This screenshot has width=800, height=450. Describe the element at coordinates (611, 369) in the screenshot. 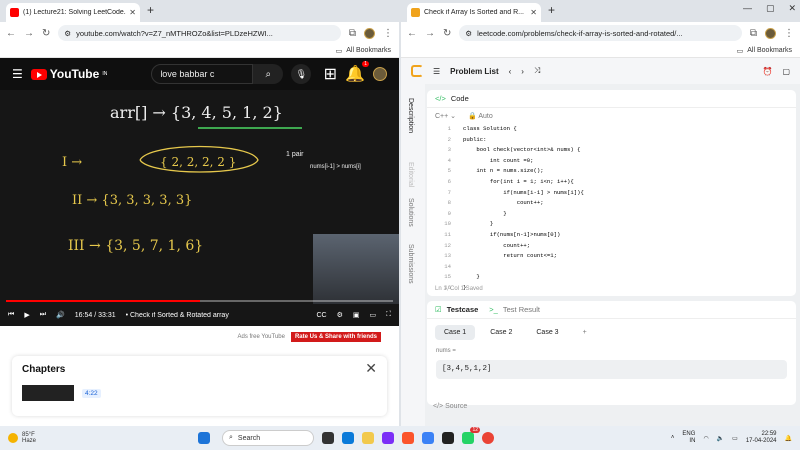

I see `nums-input: [3,4,5,1,2]` at that location.